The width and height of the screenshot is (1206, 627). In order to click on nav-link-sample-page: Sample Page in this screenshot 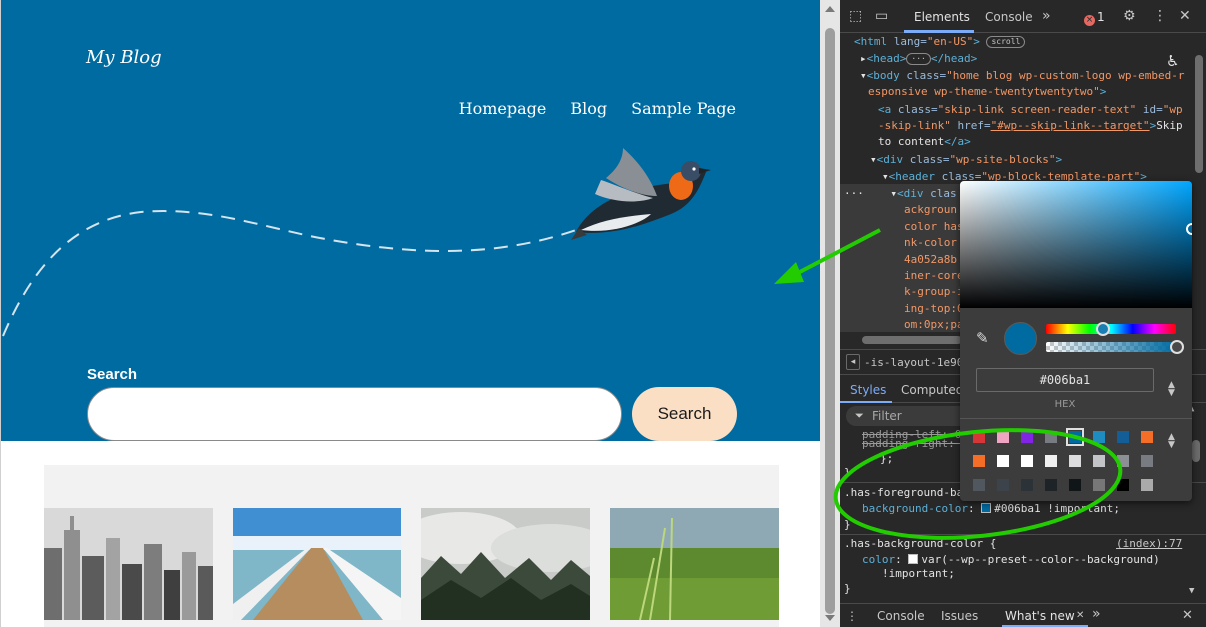, I will do `click(683, 108)`.